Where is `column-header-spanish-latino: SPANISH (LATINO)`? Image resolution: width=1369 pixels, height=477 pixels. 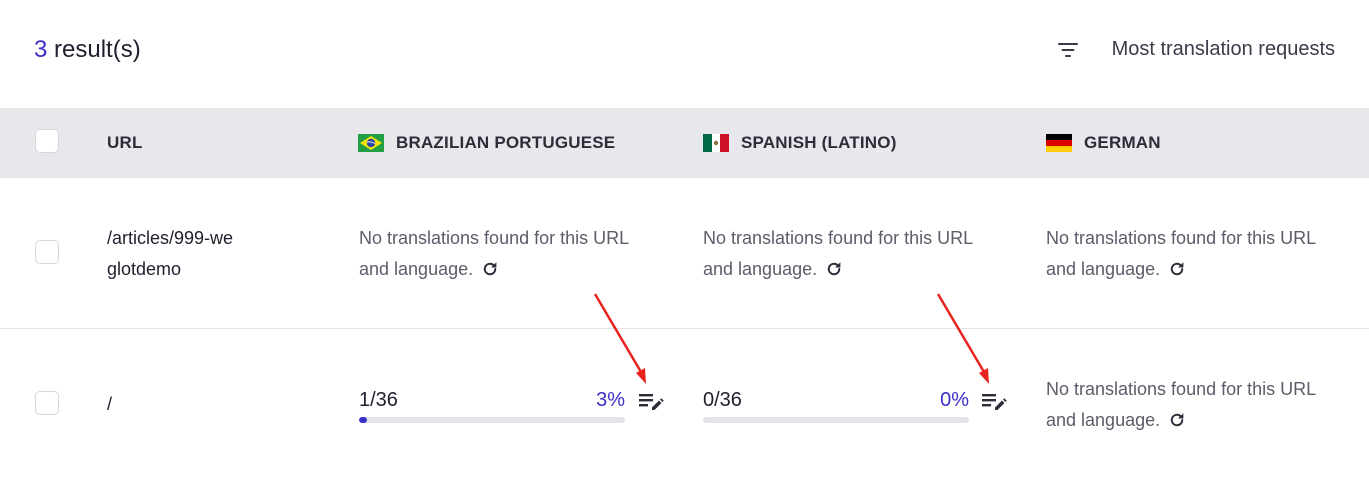
column-header-spanish-latino: SPANISH (LATINO) is located at coordinates (800, 143).